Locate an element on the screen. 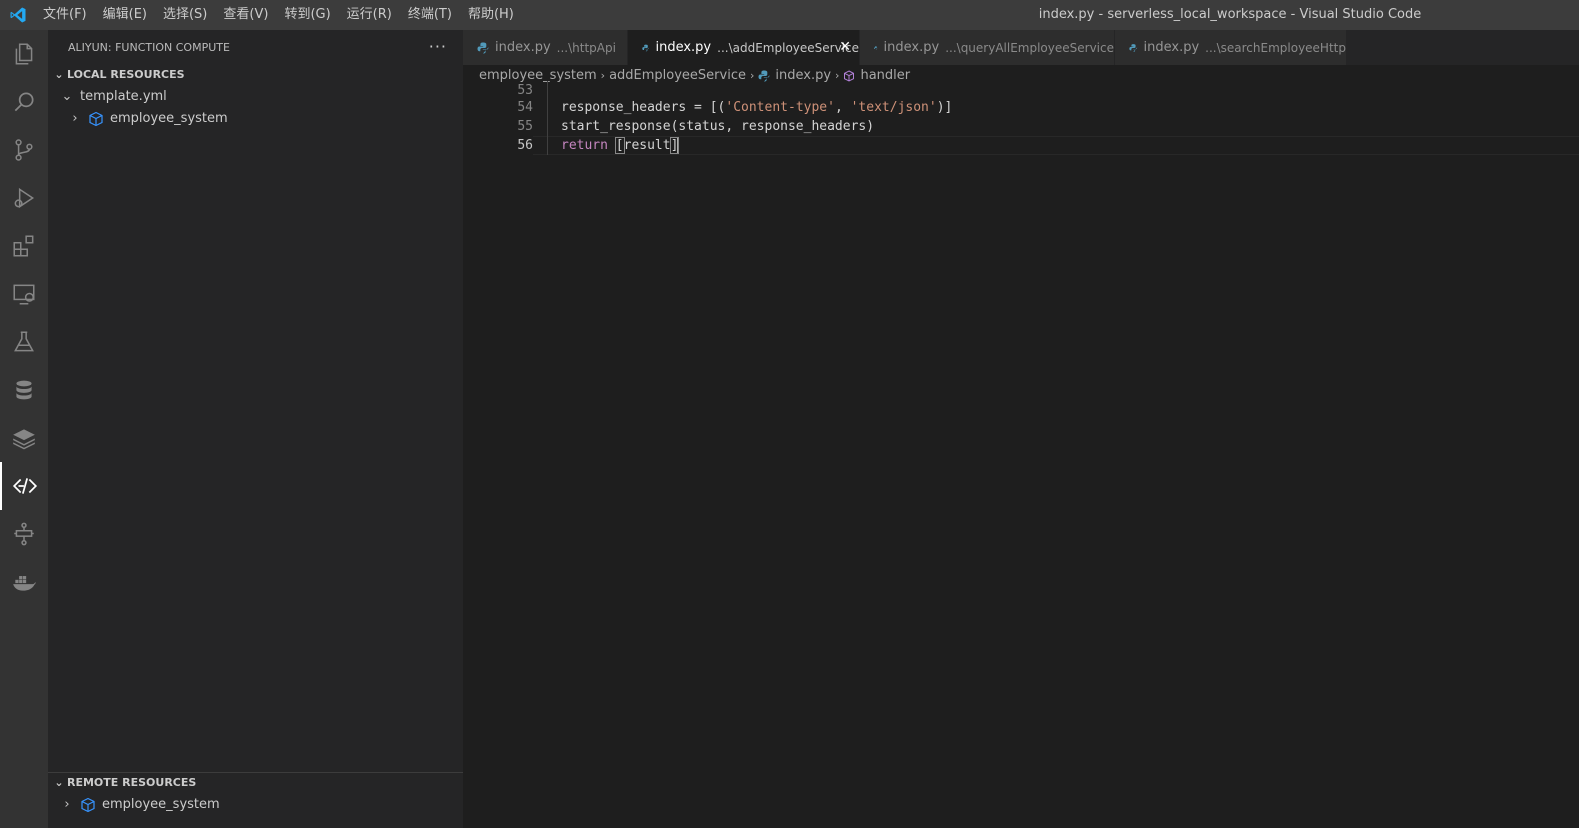  tab-description: ...\queryAllEmployeeService is located at coordinates (1029, 47).